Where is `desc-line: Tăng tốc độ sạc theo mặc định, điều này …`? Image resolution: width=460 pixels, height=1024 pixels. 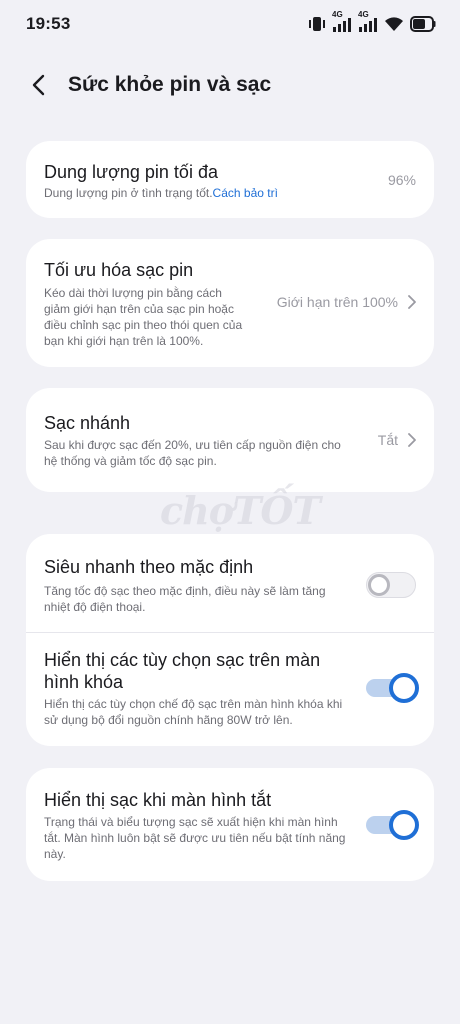 desc-line: Tăng tốc độ sạc theo mặc định, điều này … is located at coordinates (185, 591).